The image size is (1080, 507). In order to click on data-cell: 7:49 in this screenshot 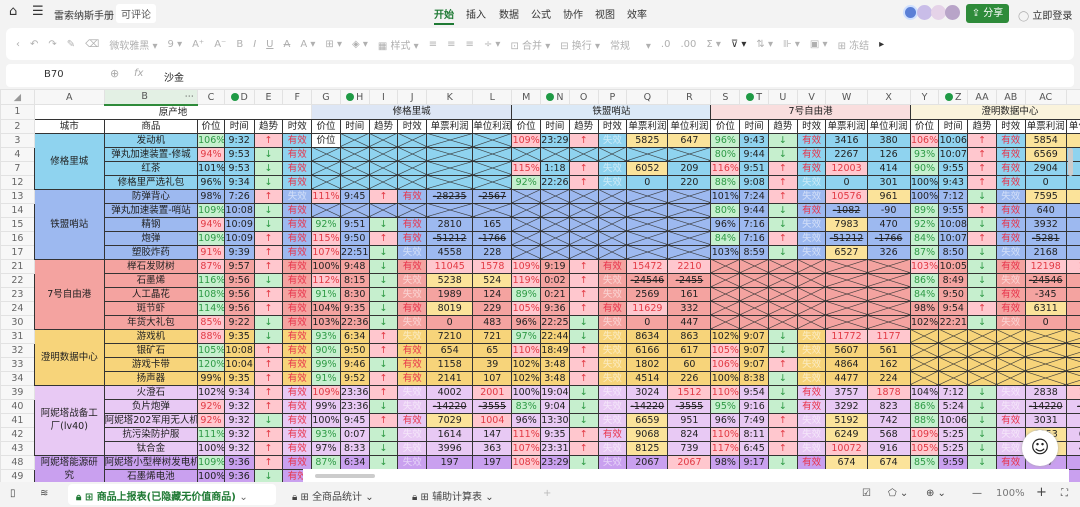, I will do `click(754, 420)`.